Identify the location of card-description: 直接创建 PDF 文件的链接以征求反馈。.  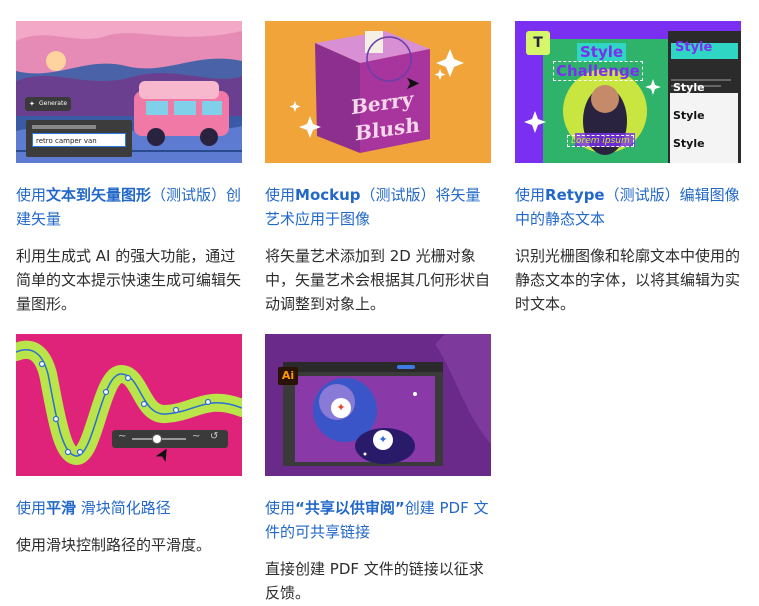
(374, 581).